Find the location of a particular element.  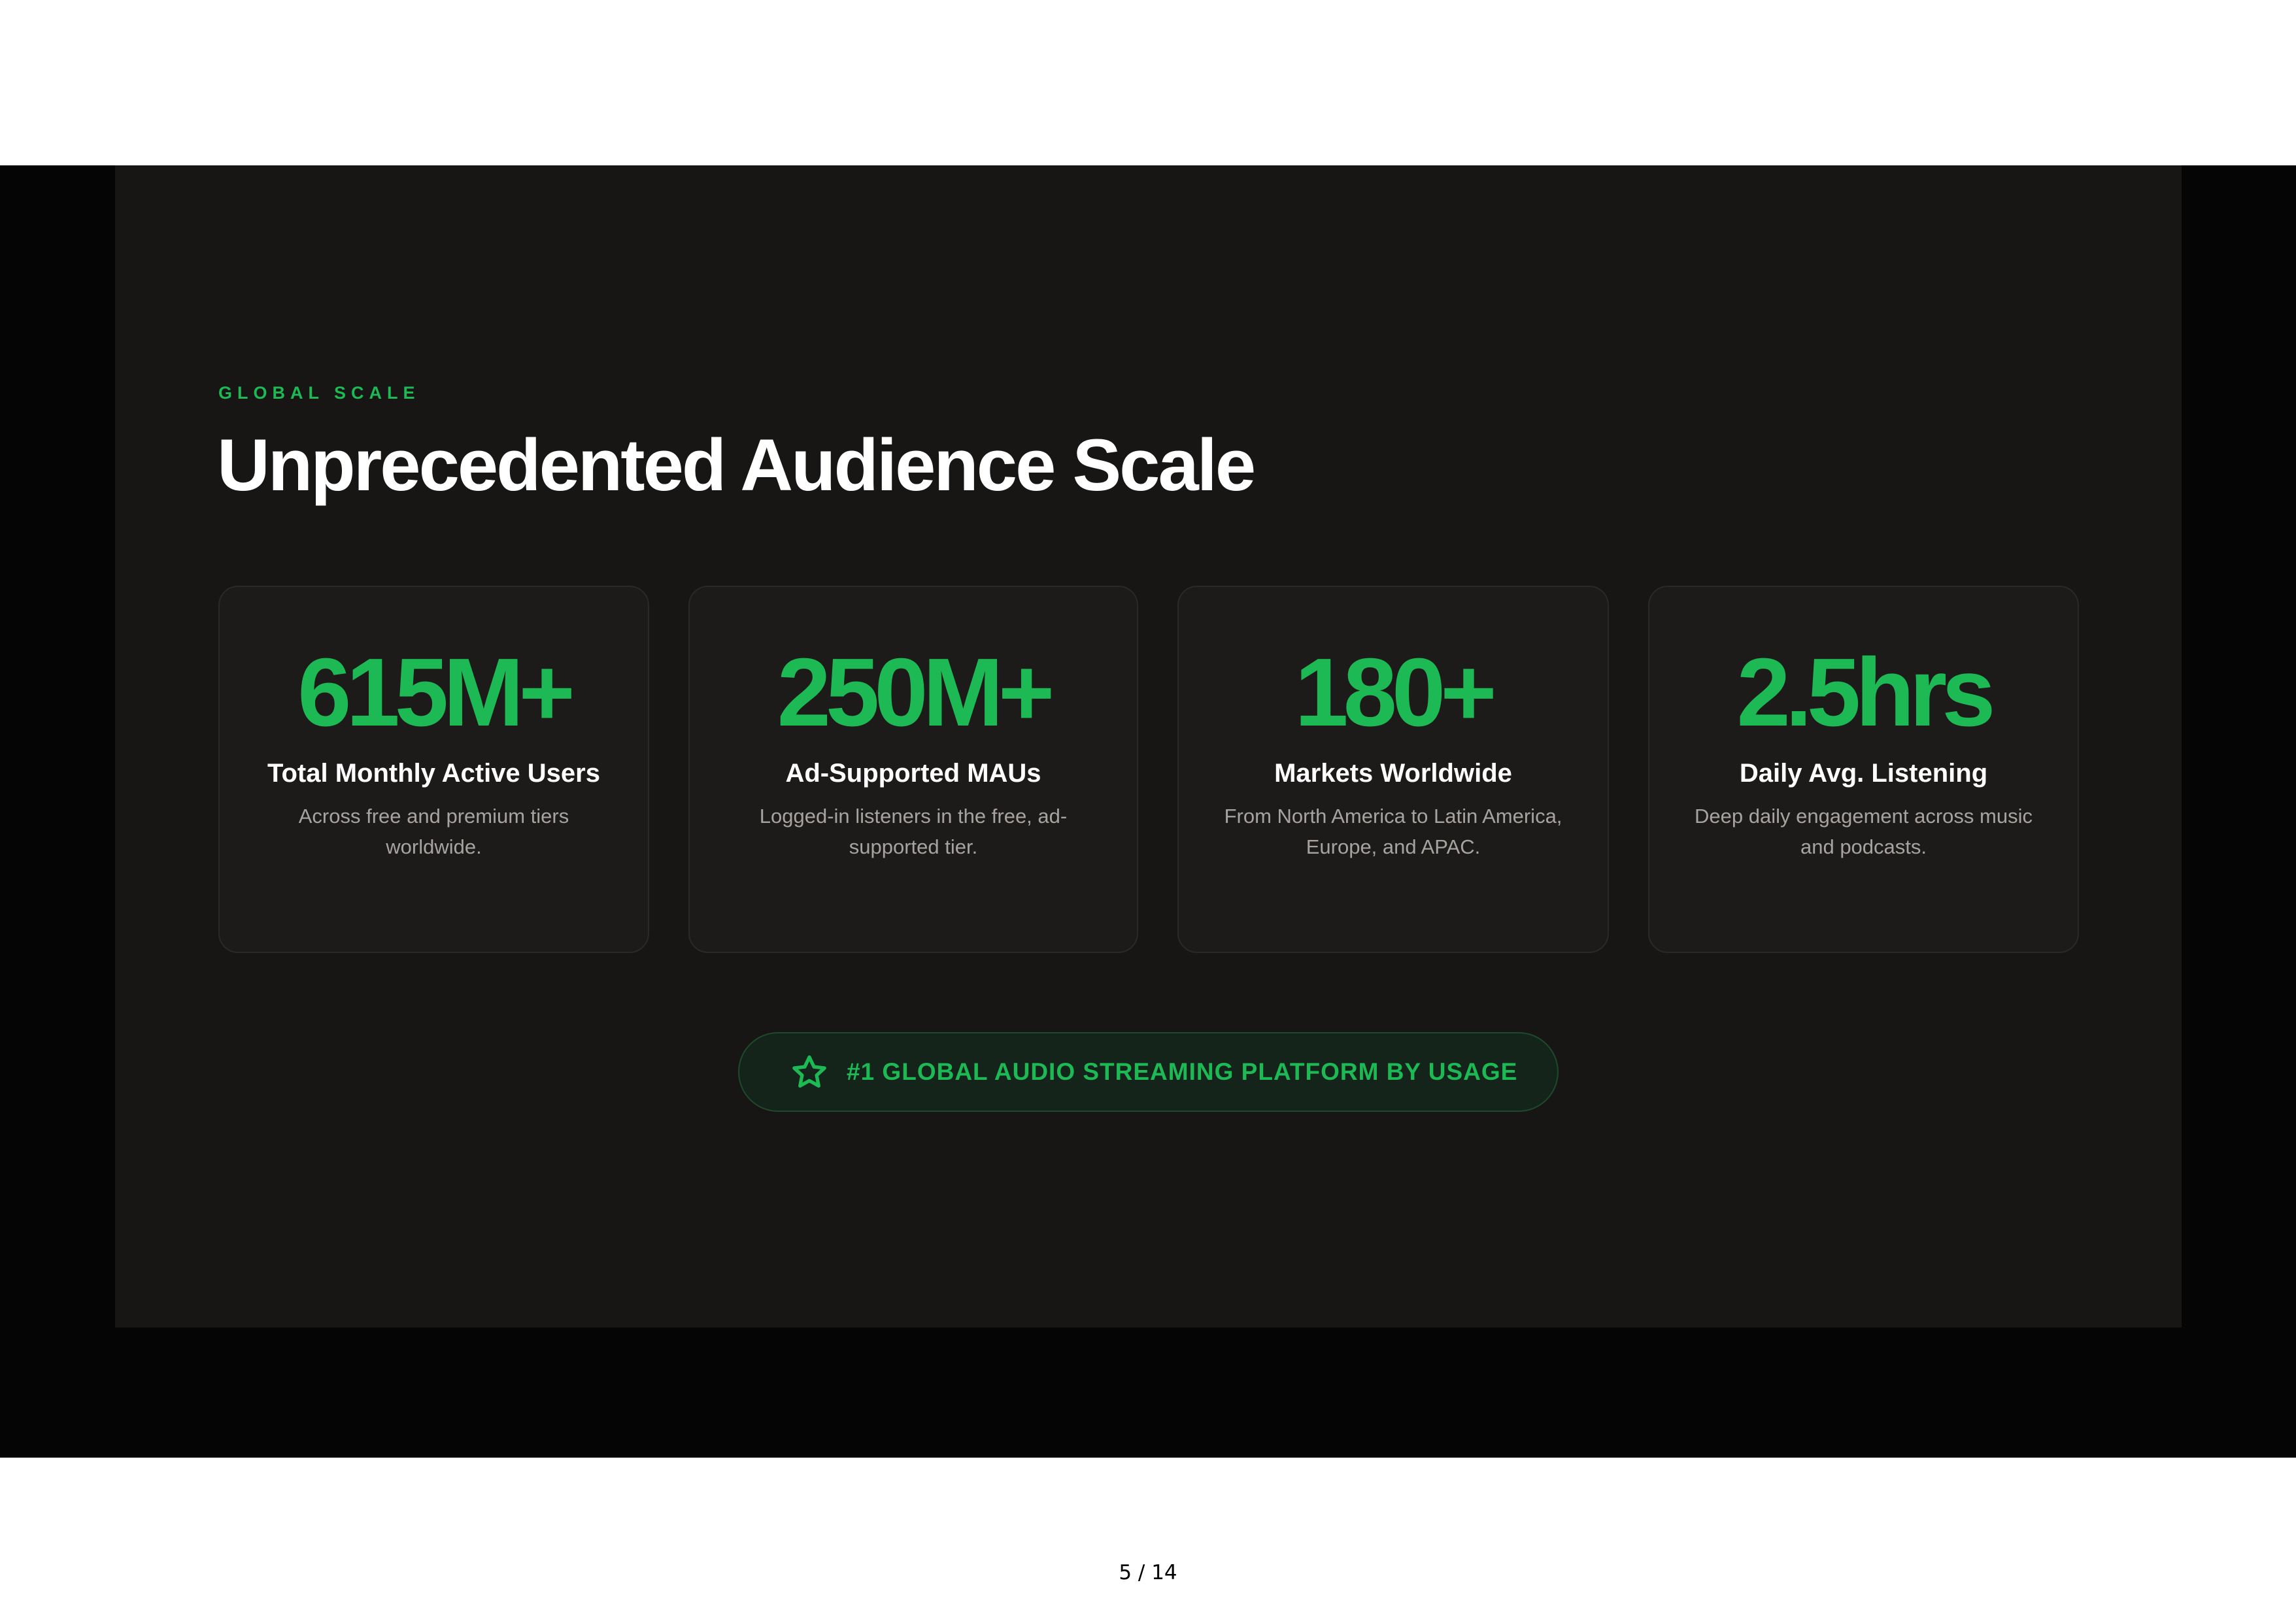

stat-value: 615M+ is located at coordinates (436, 692).